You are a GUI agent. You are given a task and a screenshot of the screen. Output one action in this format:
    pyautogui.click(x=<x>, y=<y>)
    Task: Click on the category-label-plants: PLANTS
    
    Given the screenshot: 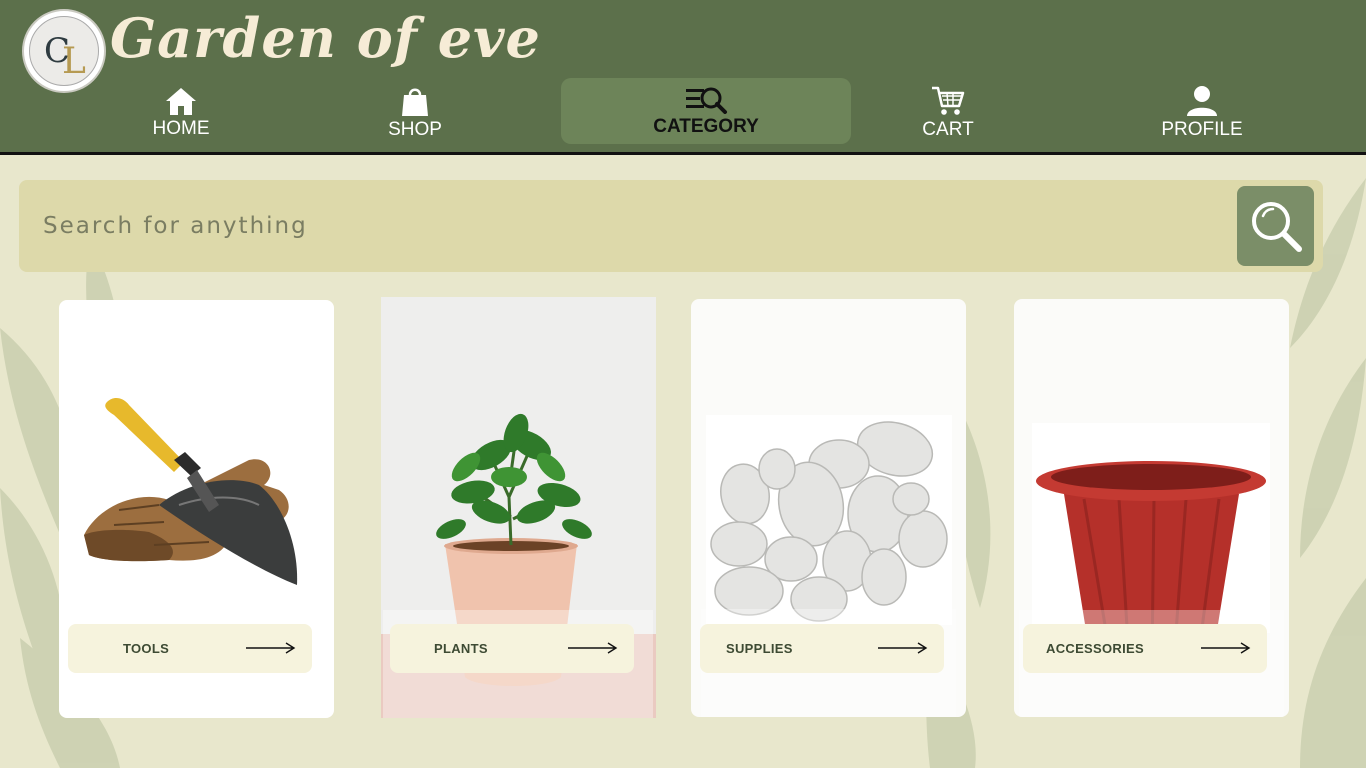 What is the action you would take?
    pyautogui.click(x=512, y=648)
    